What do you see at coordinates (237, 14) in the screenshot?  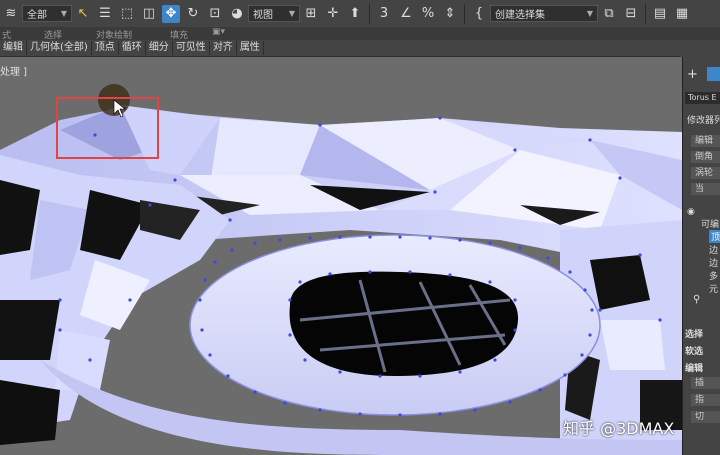 I see `place-icon: ◕` at bounding box center [237, 14].